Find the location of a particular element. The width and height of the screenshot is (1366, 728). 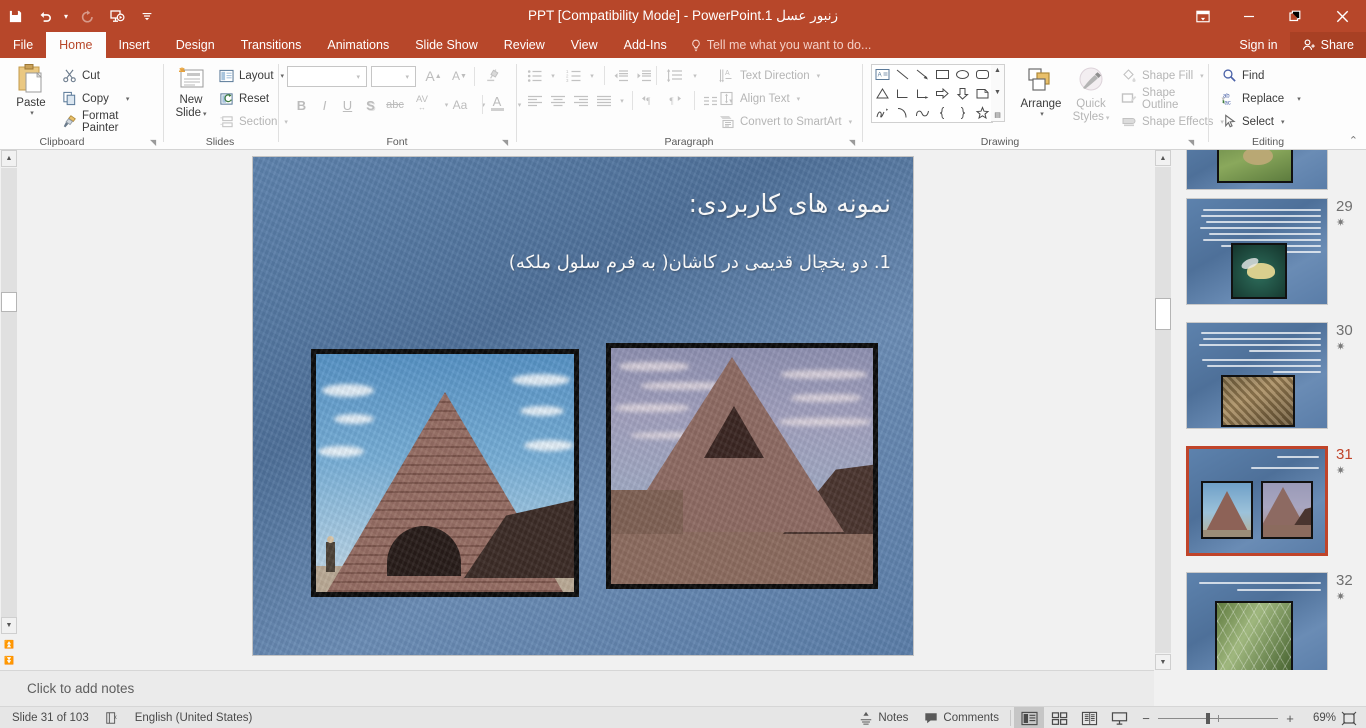

slide-sorter-view-button is located at coordinates (1059, 717).